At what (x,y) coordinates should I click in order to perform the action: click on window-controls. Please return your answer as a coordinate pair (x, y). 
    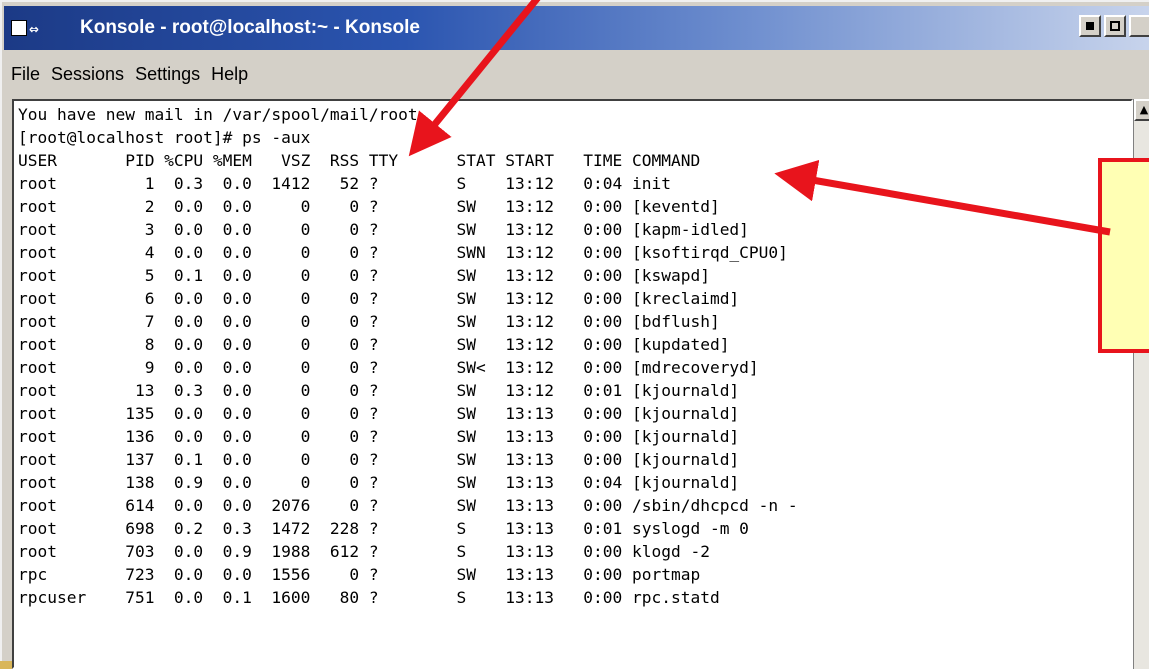
    Looking at the image, I should click on (1114, 26).